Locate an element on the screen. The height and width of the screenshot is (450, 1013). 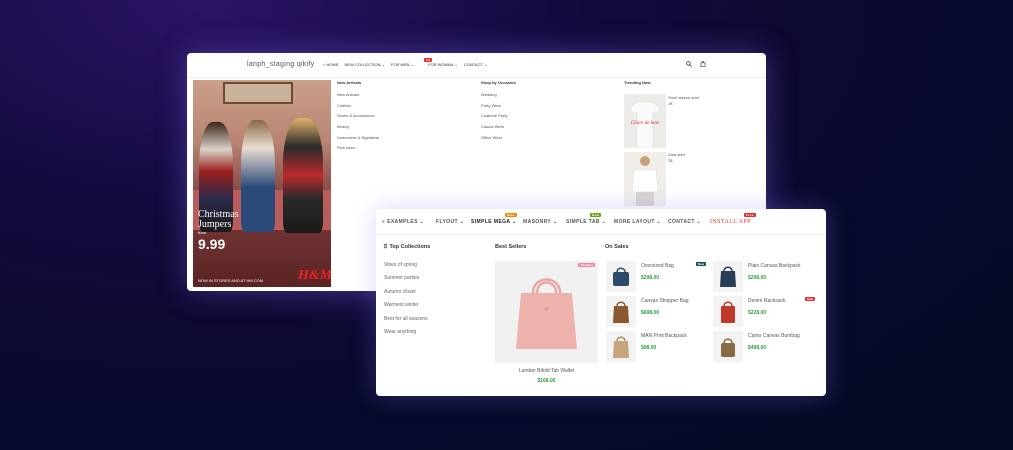
best-seller-name: Lumber Bifold Tab Wallet is located at coordinates (546, 371).